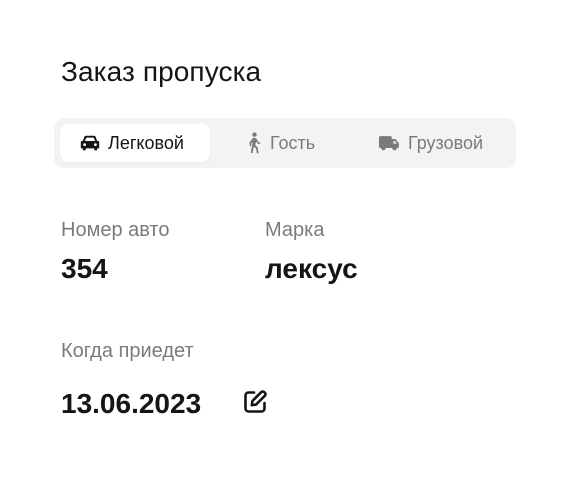 This screenshot has height=495, width=573. I want to click on truck-icon, so click(389, 143).